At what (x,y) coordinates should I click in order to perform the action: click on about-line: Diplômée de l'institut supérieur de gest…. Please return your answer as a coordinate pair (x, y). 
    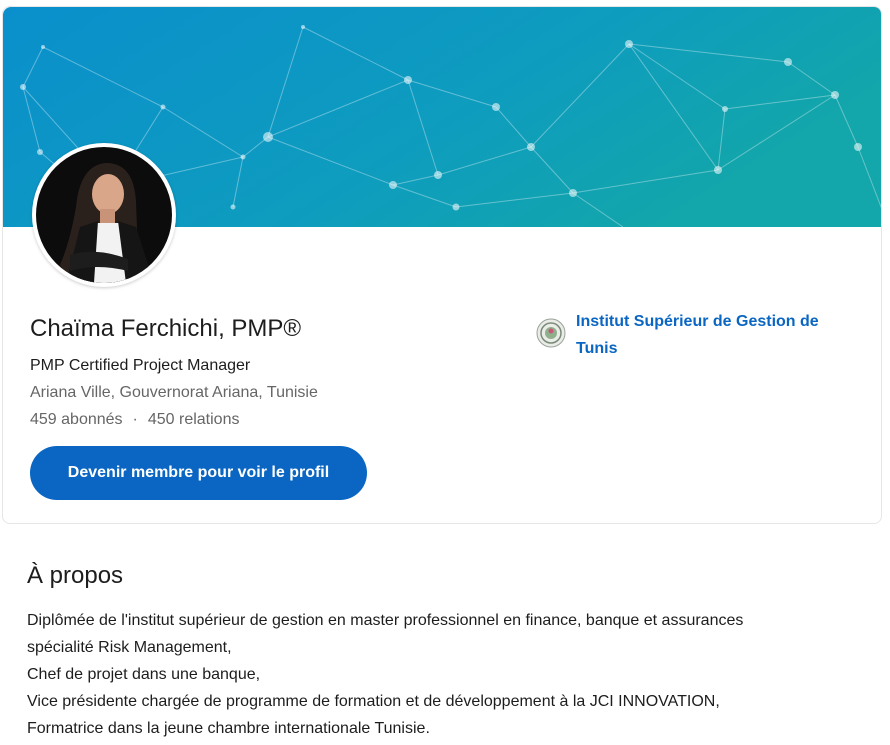
    Looking at the image, I should click on (385, 620).